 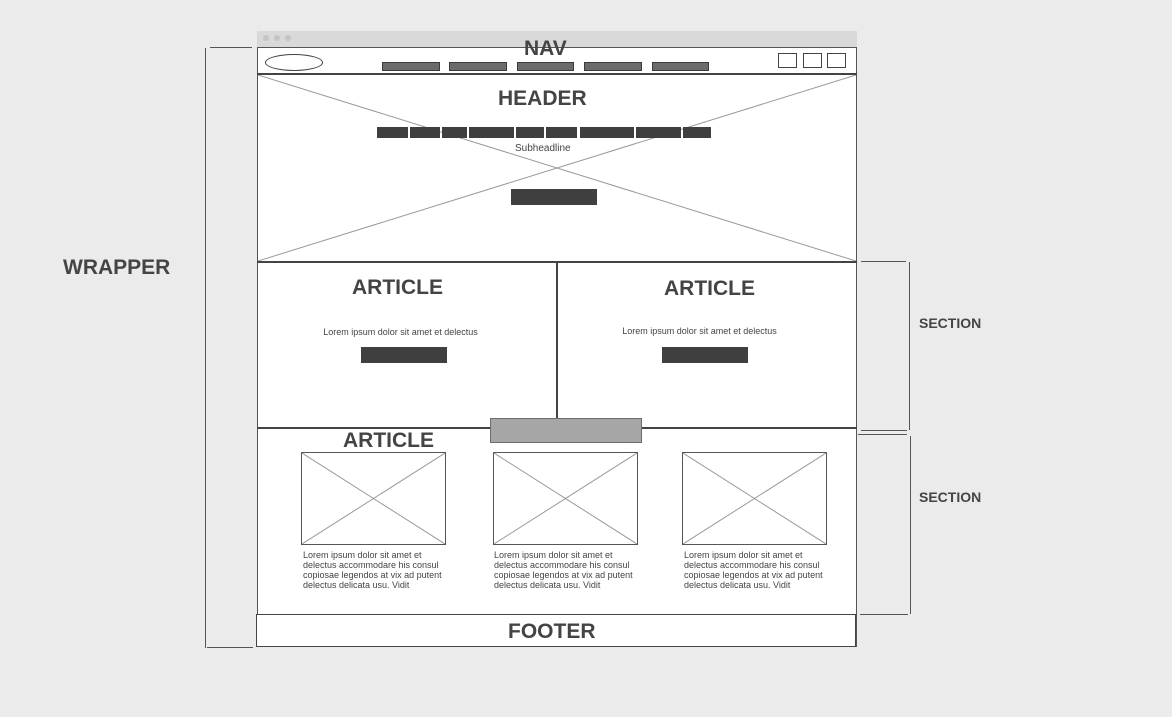 I want to click on article-divider, so click(x=557, y=340).